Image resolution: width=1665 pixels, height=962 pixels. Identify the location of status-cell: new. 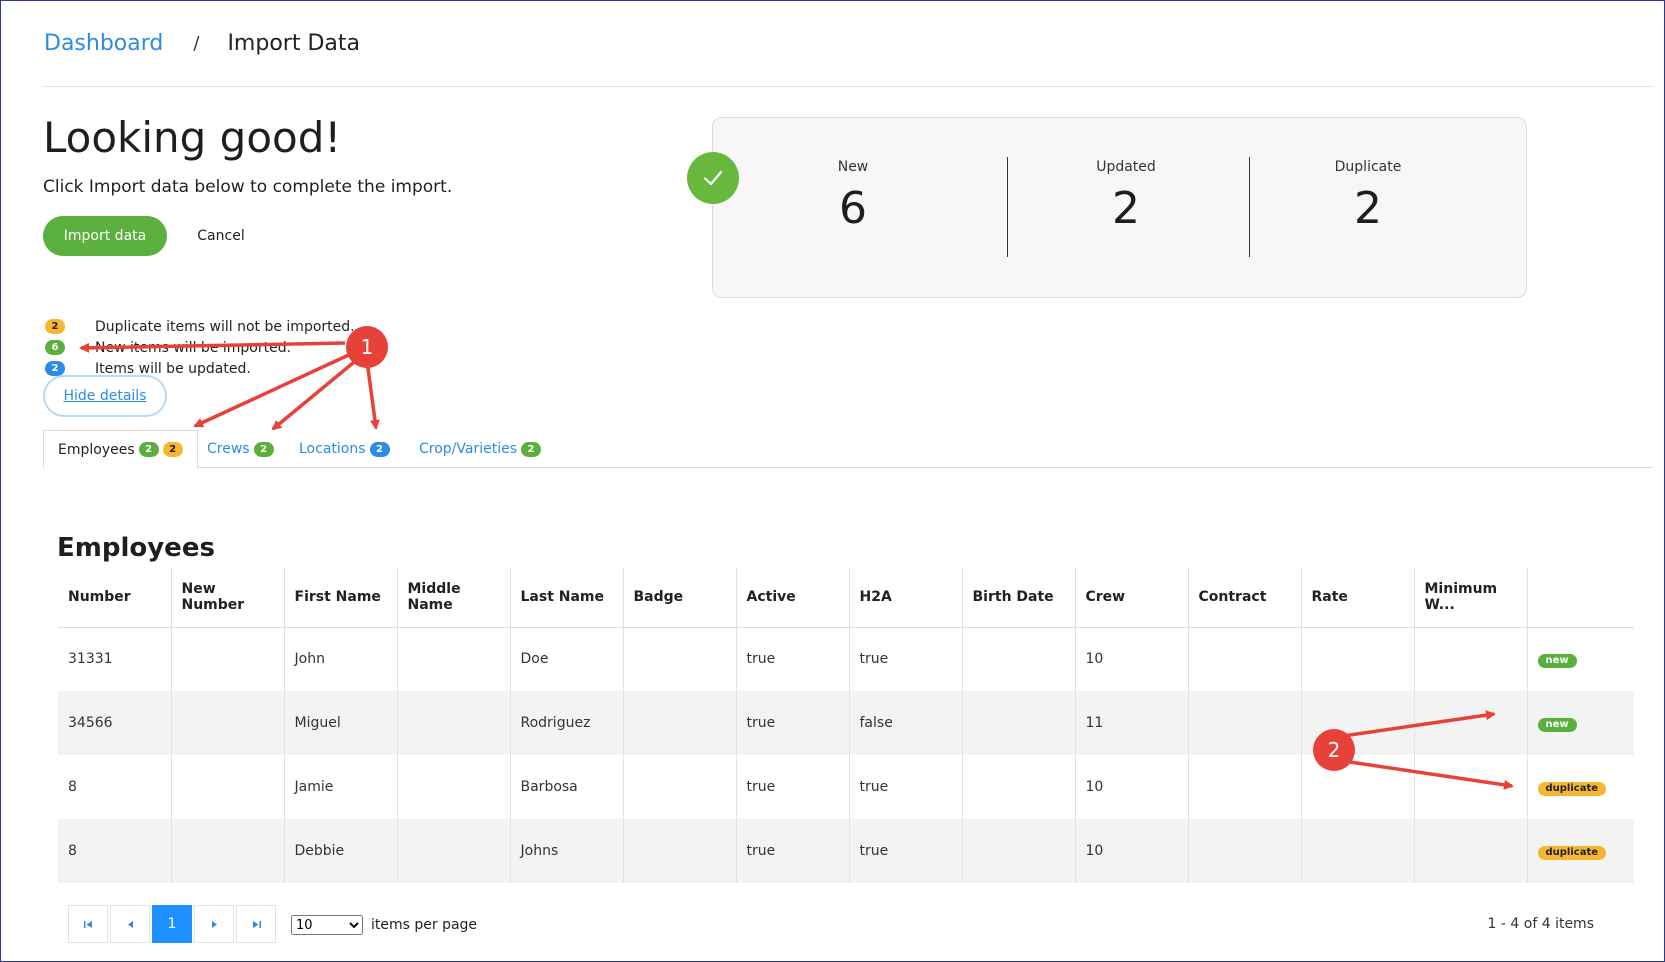
(1580, 659).